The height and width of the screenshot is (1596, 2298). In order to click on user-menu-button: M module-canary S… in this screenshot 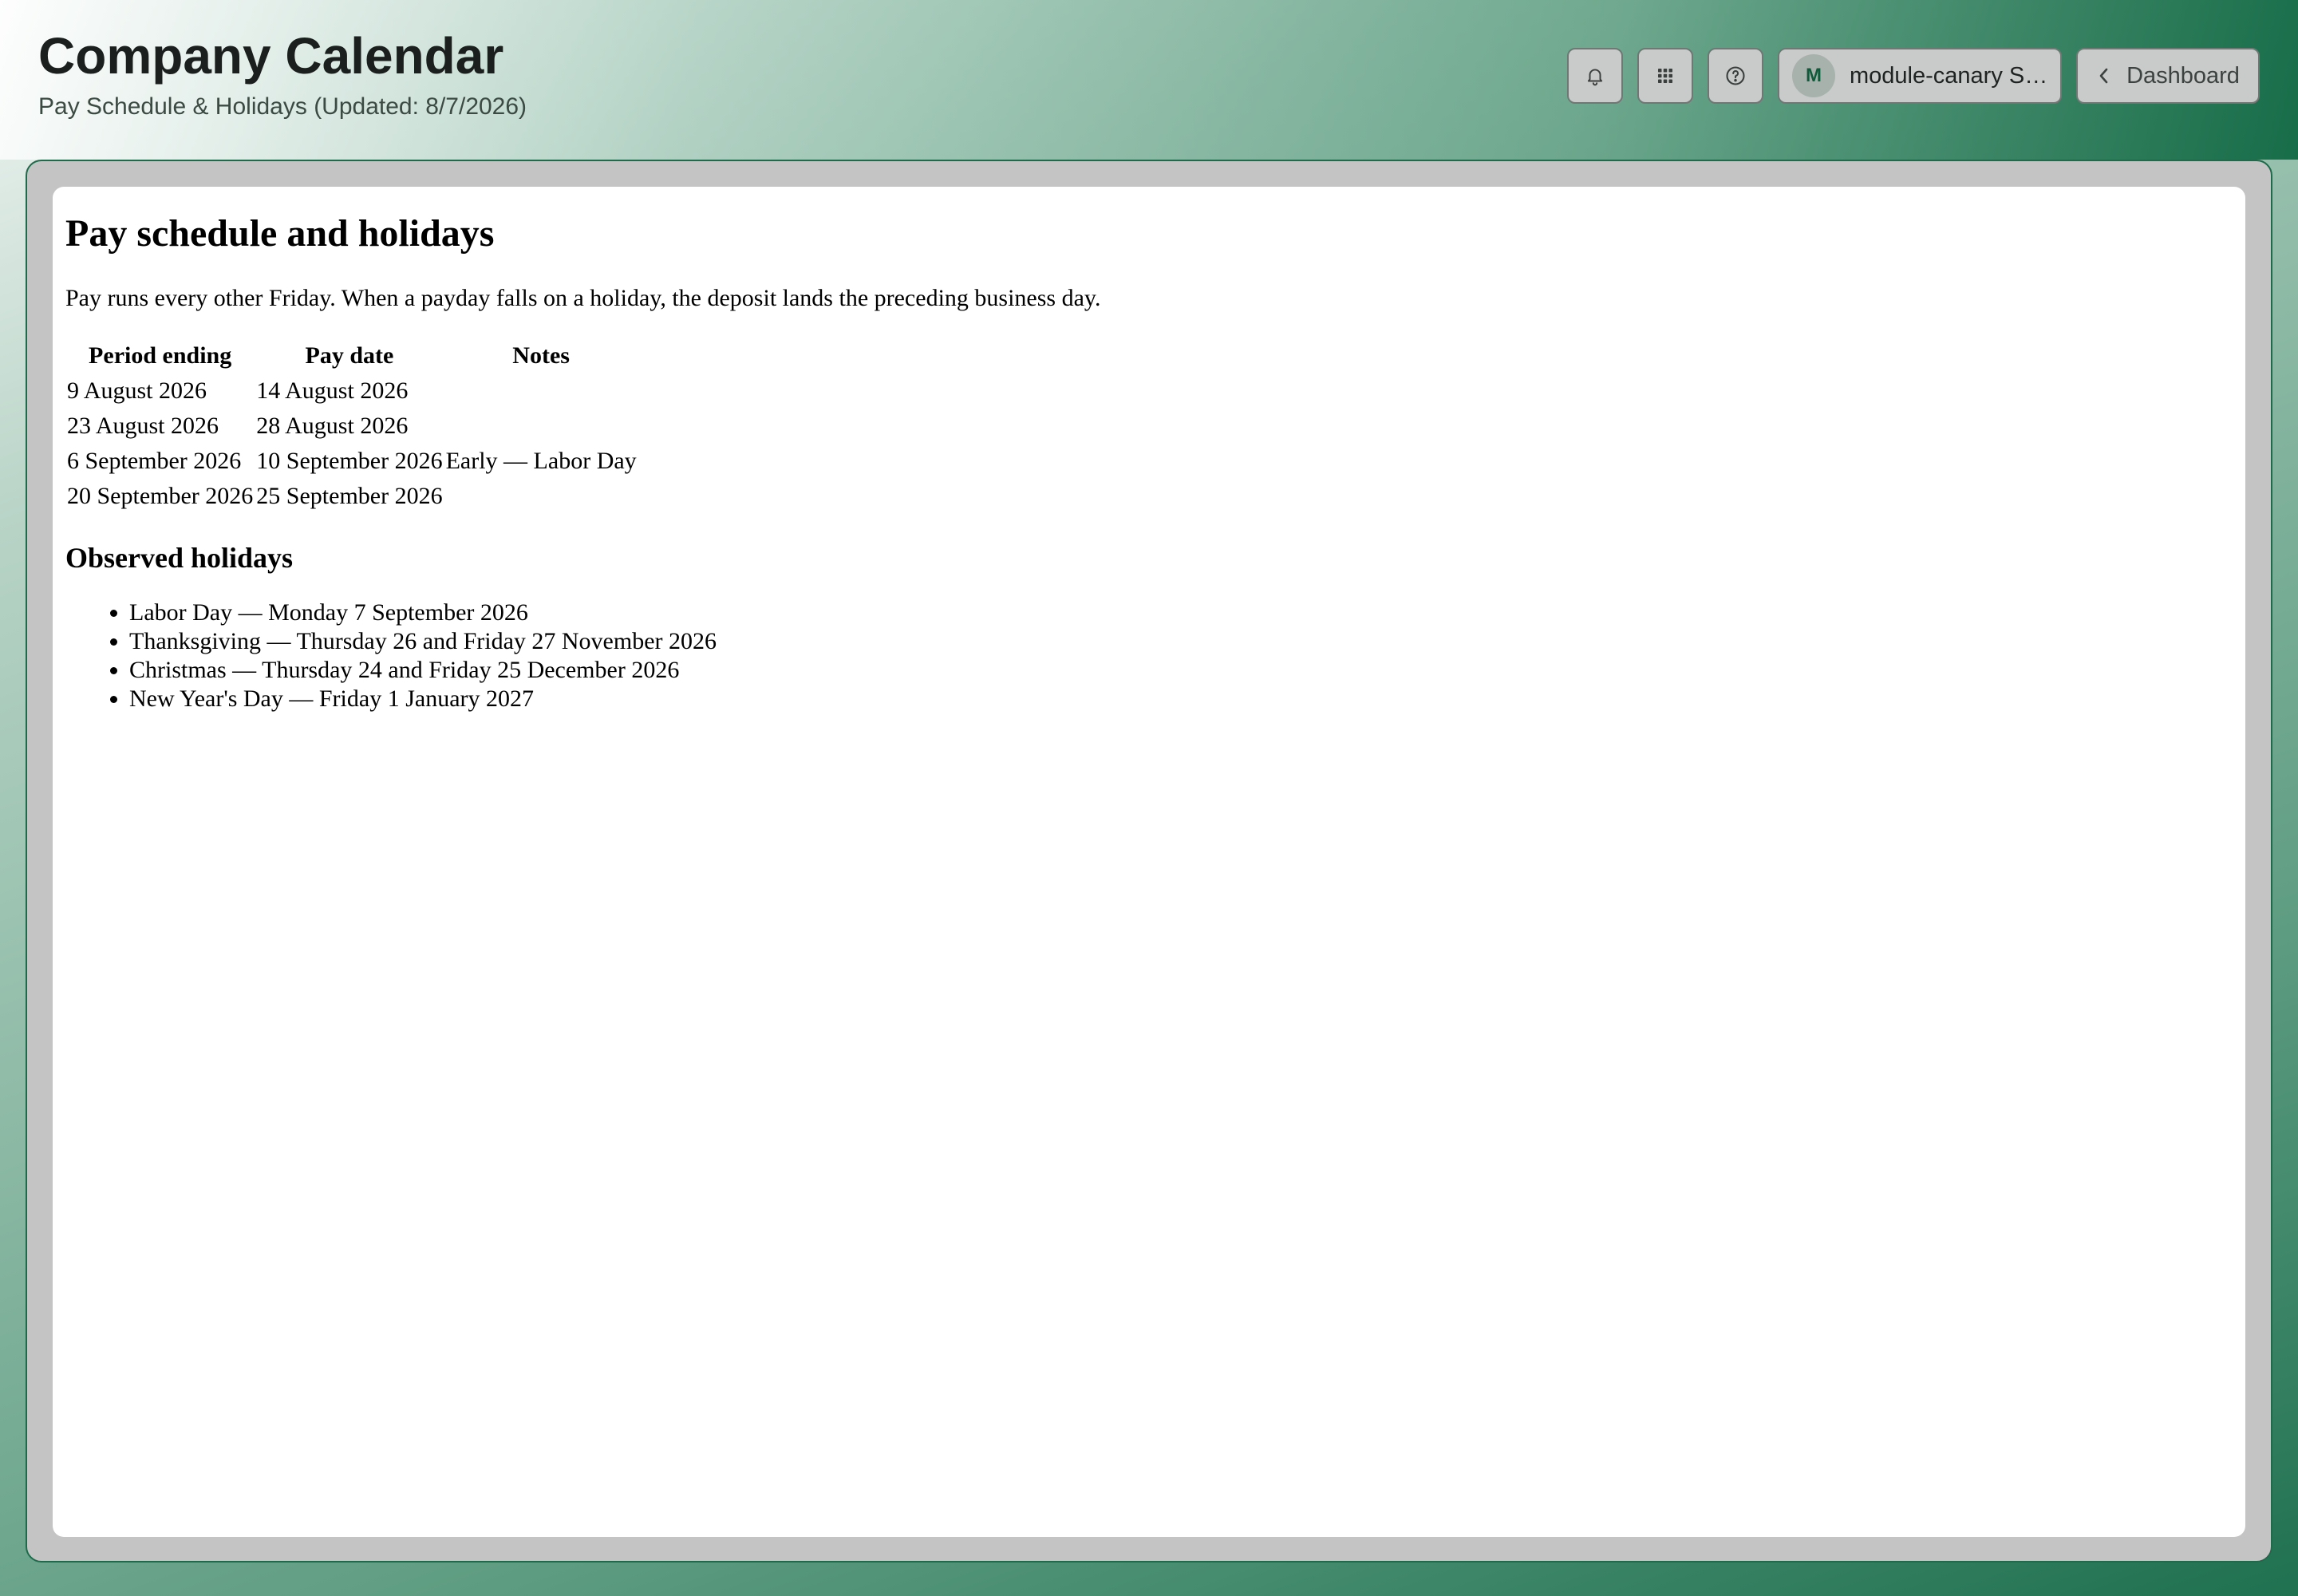, I will do `click(1920, 76)`.